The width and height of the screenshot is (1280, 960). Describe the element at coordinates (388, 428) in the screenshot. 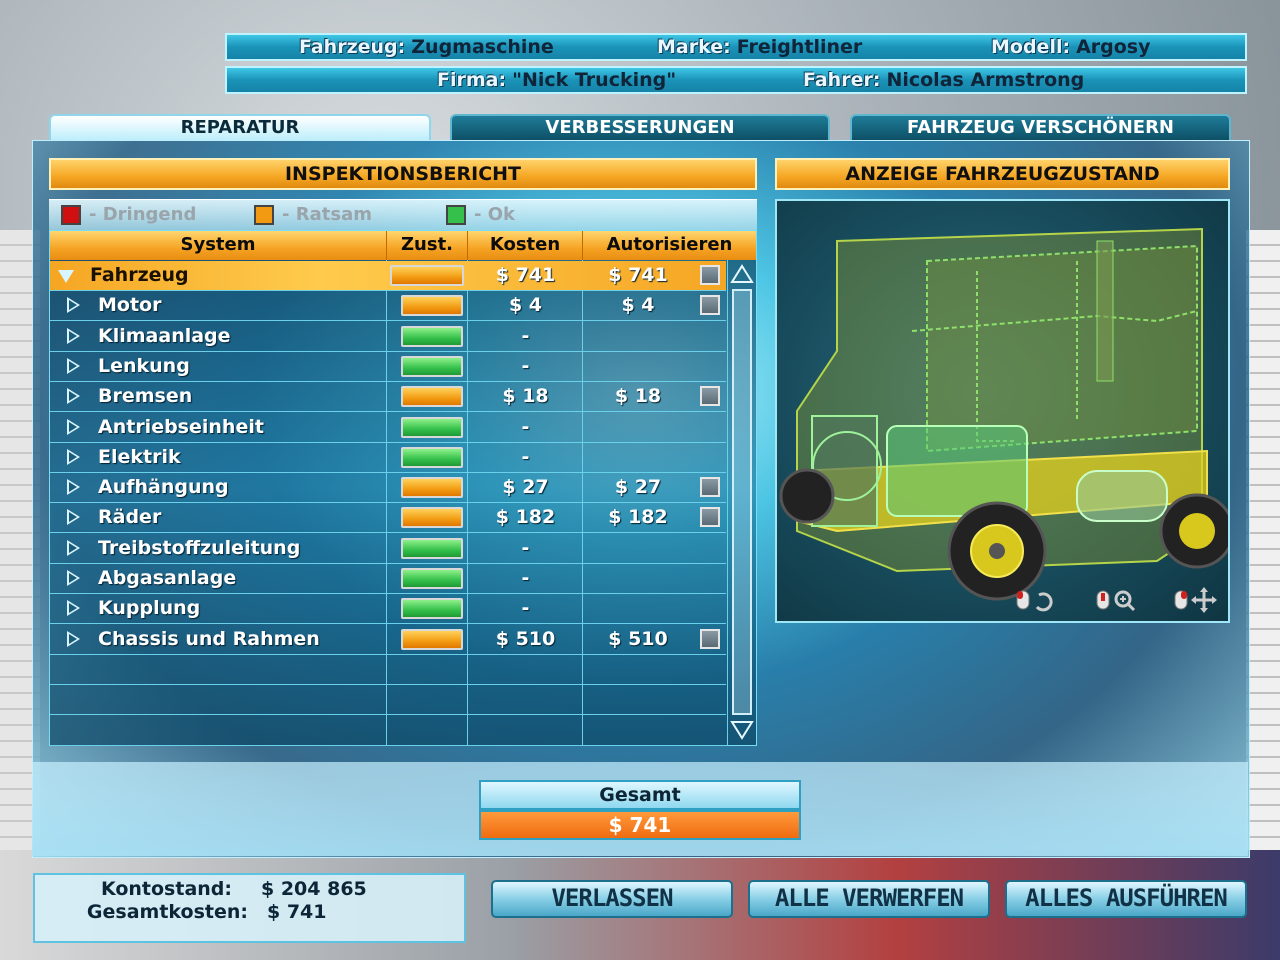

I see `table-row: Antriebseinheit -` at that location.